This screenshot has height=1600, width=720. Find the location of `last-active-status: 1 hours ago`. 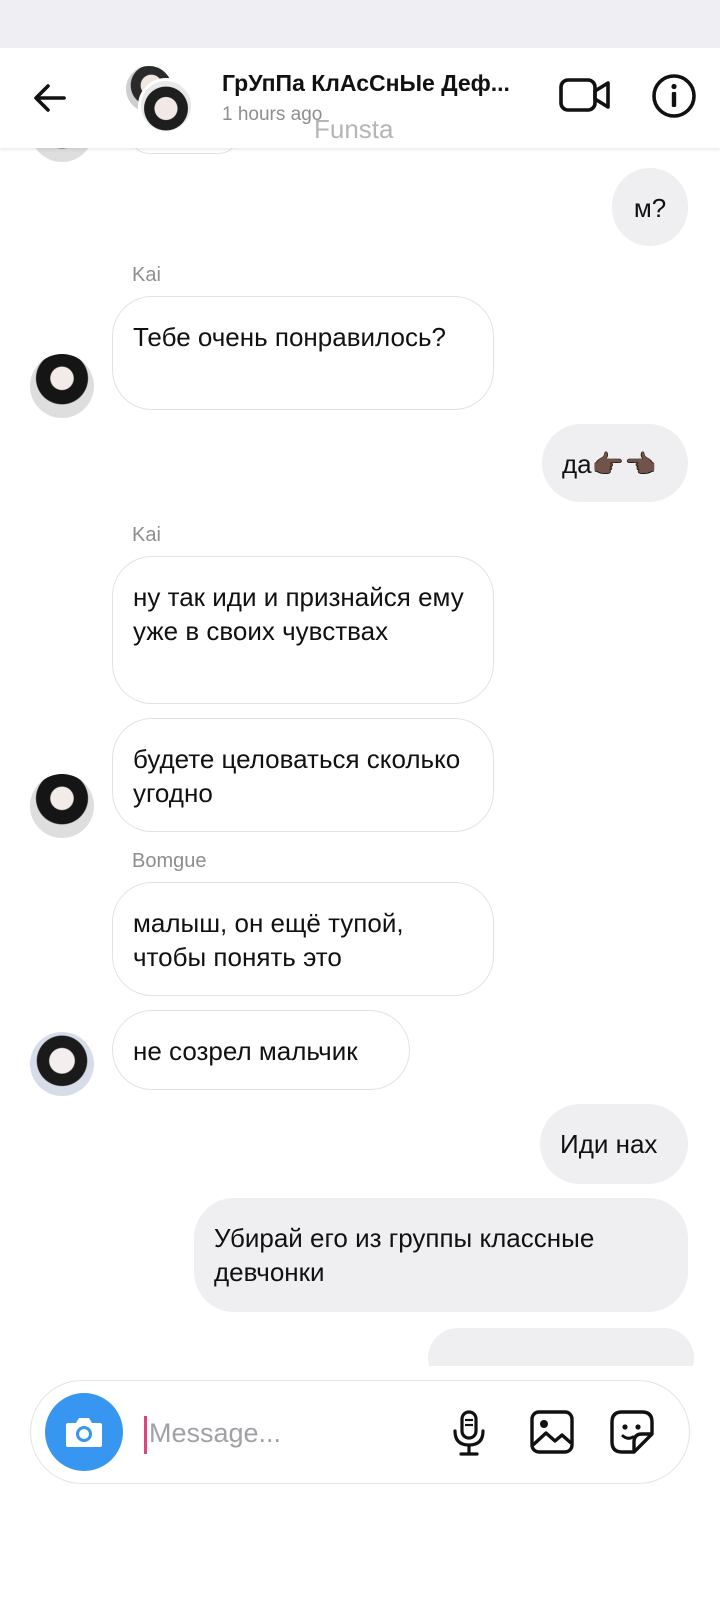

last-active-status: 1 hours ago is located at coordinates (272, 114).